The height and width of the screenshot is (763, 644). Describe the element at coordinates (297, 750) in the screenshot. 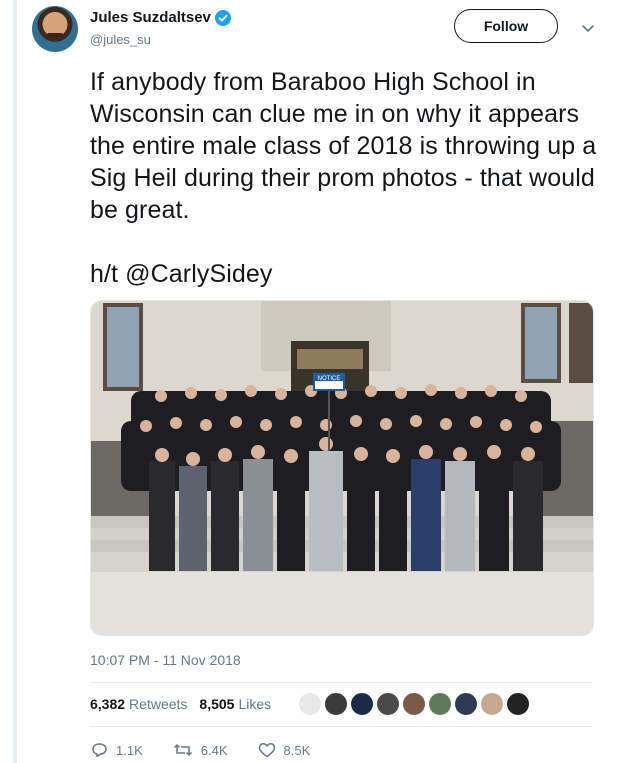

I see `like-count: 8.5K` at that location.